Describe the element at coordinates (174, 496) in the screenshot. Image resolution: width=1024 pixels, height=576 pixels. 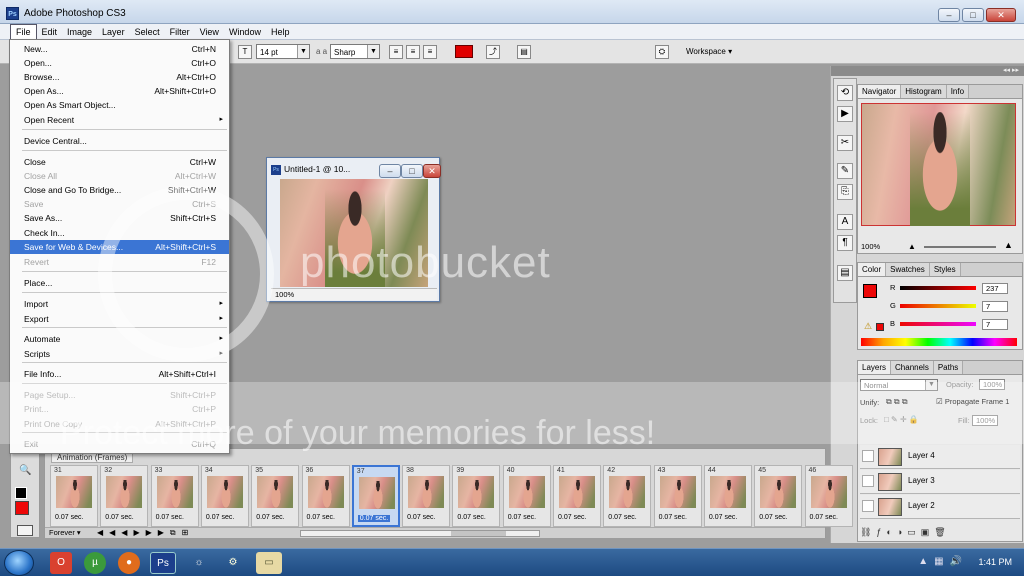
I see `animation-frame: 33 0.07 sec.` at that location.